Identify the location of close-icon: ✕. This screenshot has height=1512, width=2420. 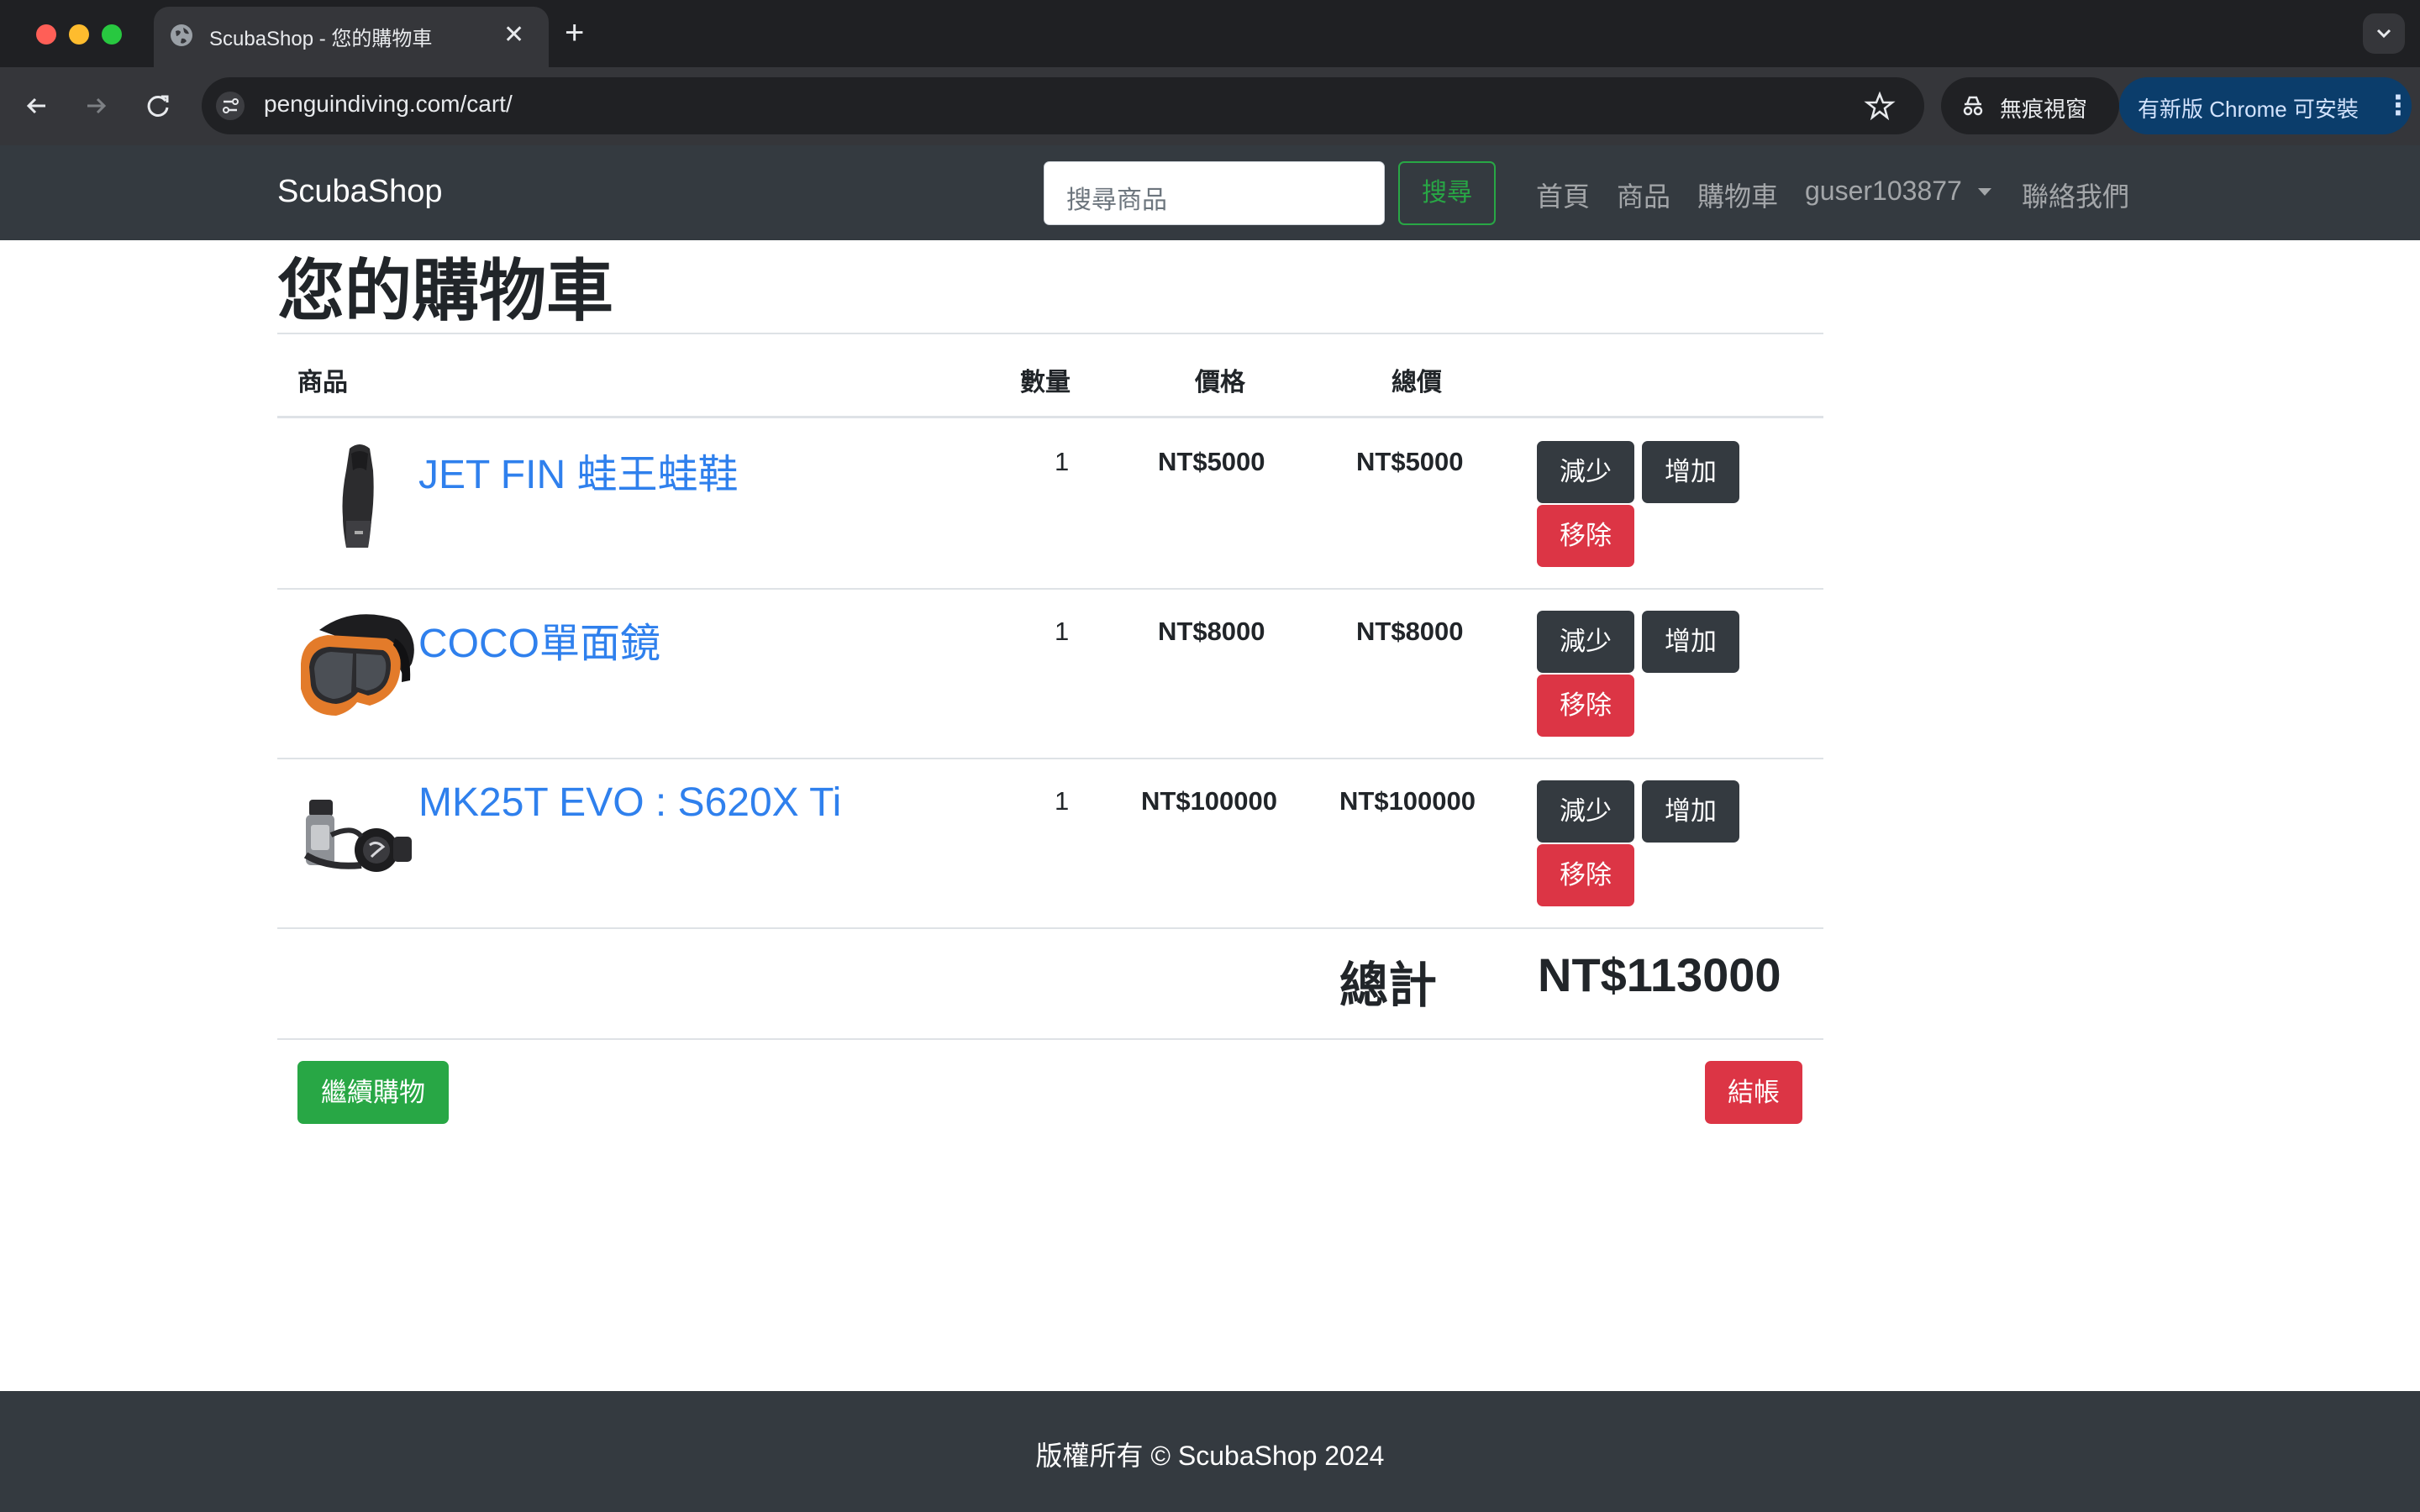
(513, 35).